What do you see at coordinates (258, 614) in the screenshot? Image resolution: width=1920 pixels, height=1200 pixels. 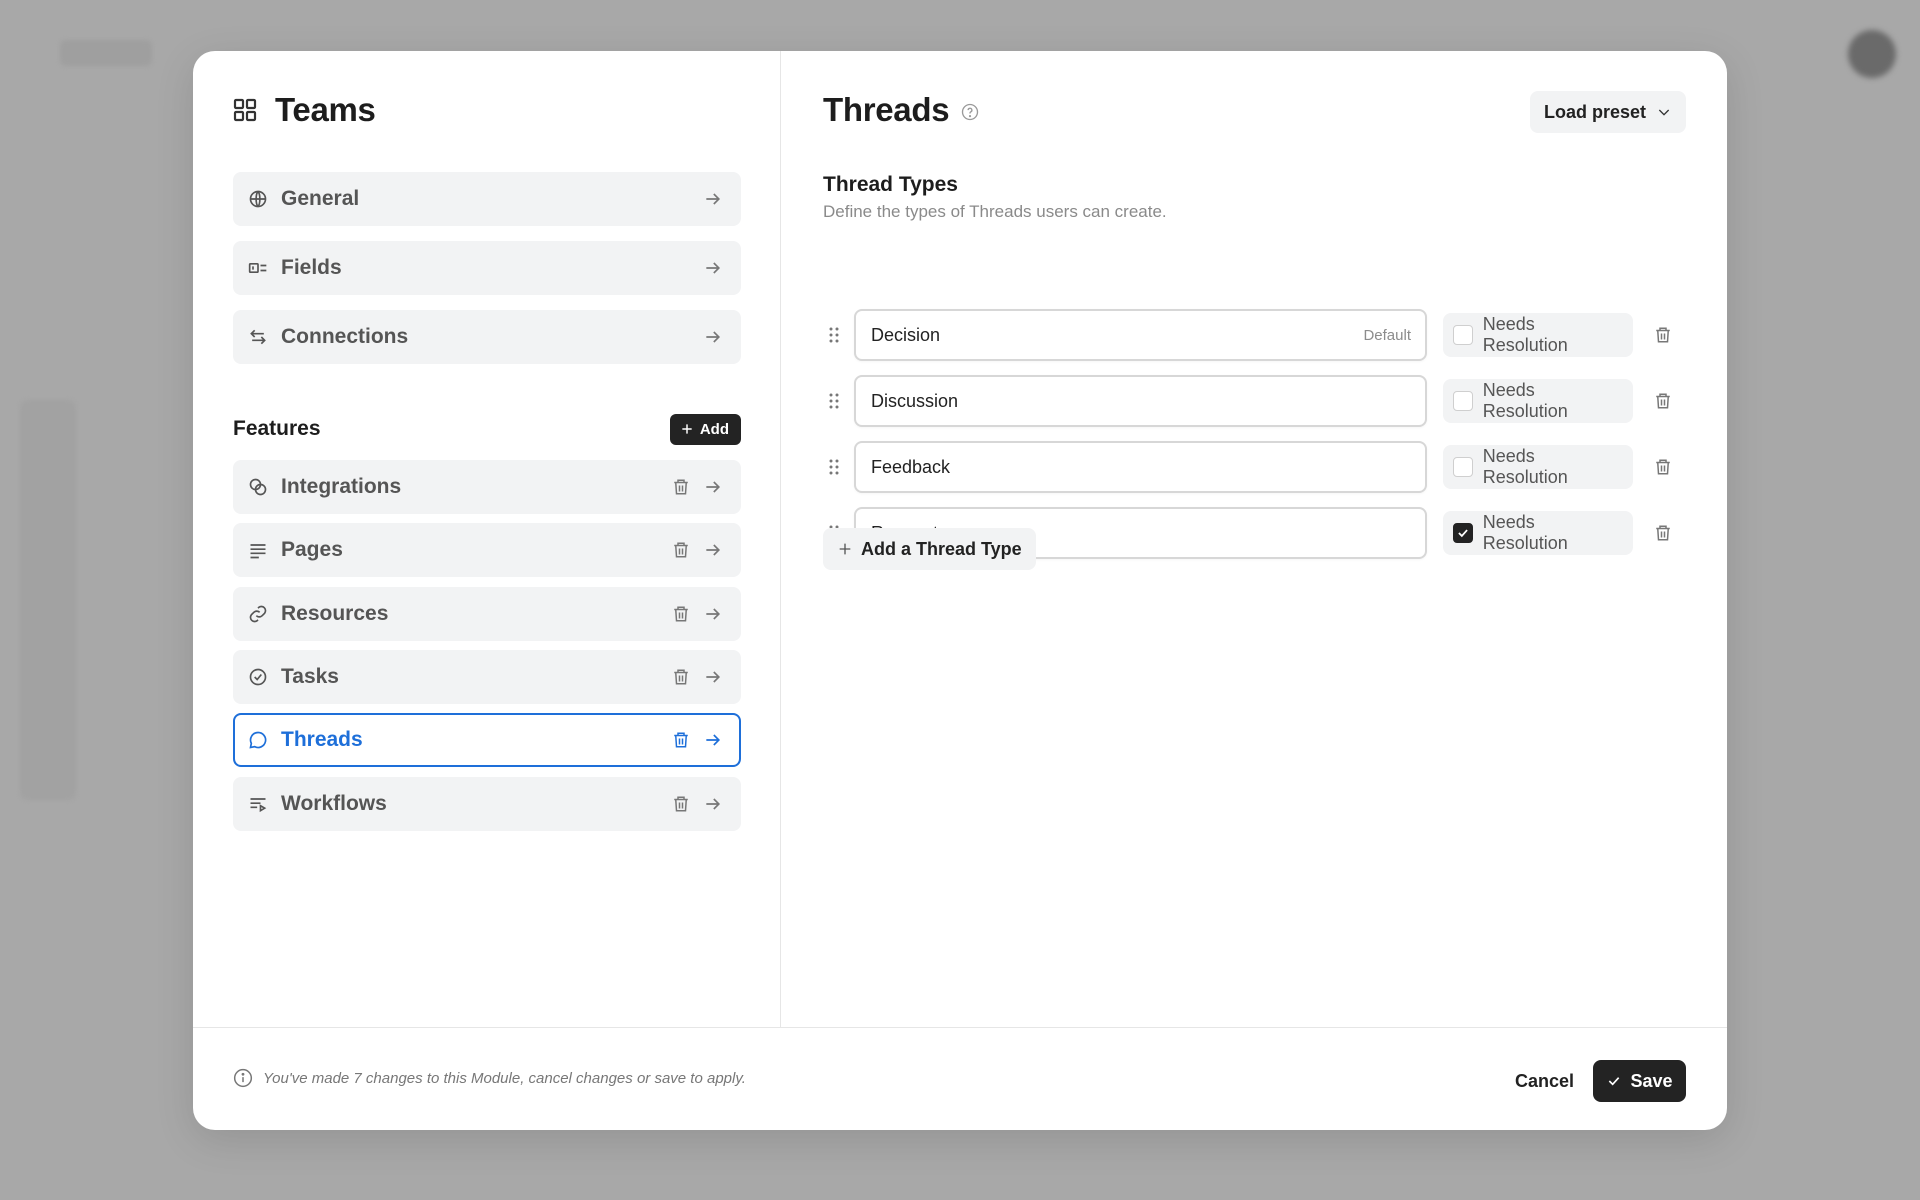 I see `link-icon` at bounding box center [258, 614].